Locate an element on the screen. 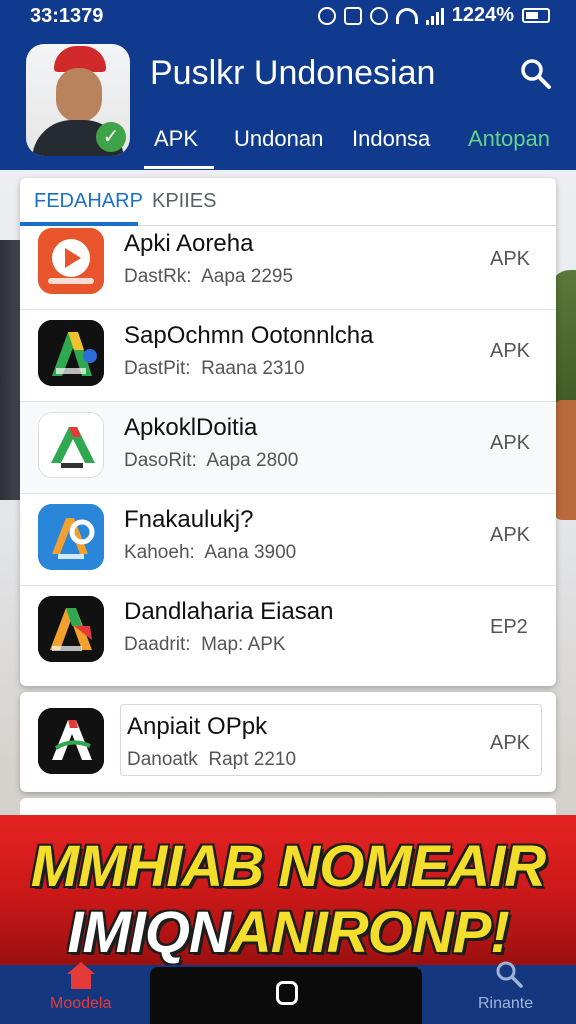  app-meta: Danoatk Rapt 2210 is located at coordinates (212, 759).